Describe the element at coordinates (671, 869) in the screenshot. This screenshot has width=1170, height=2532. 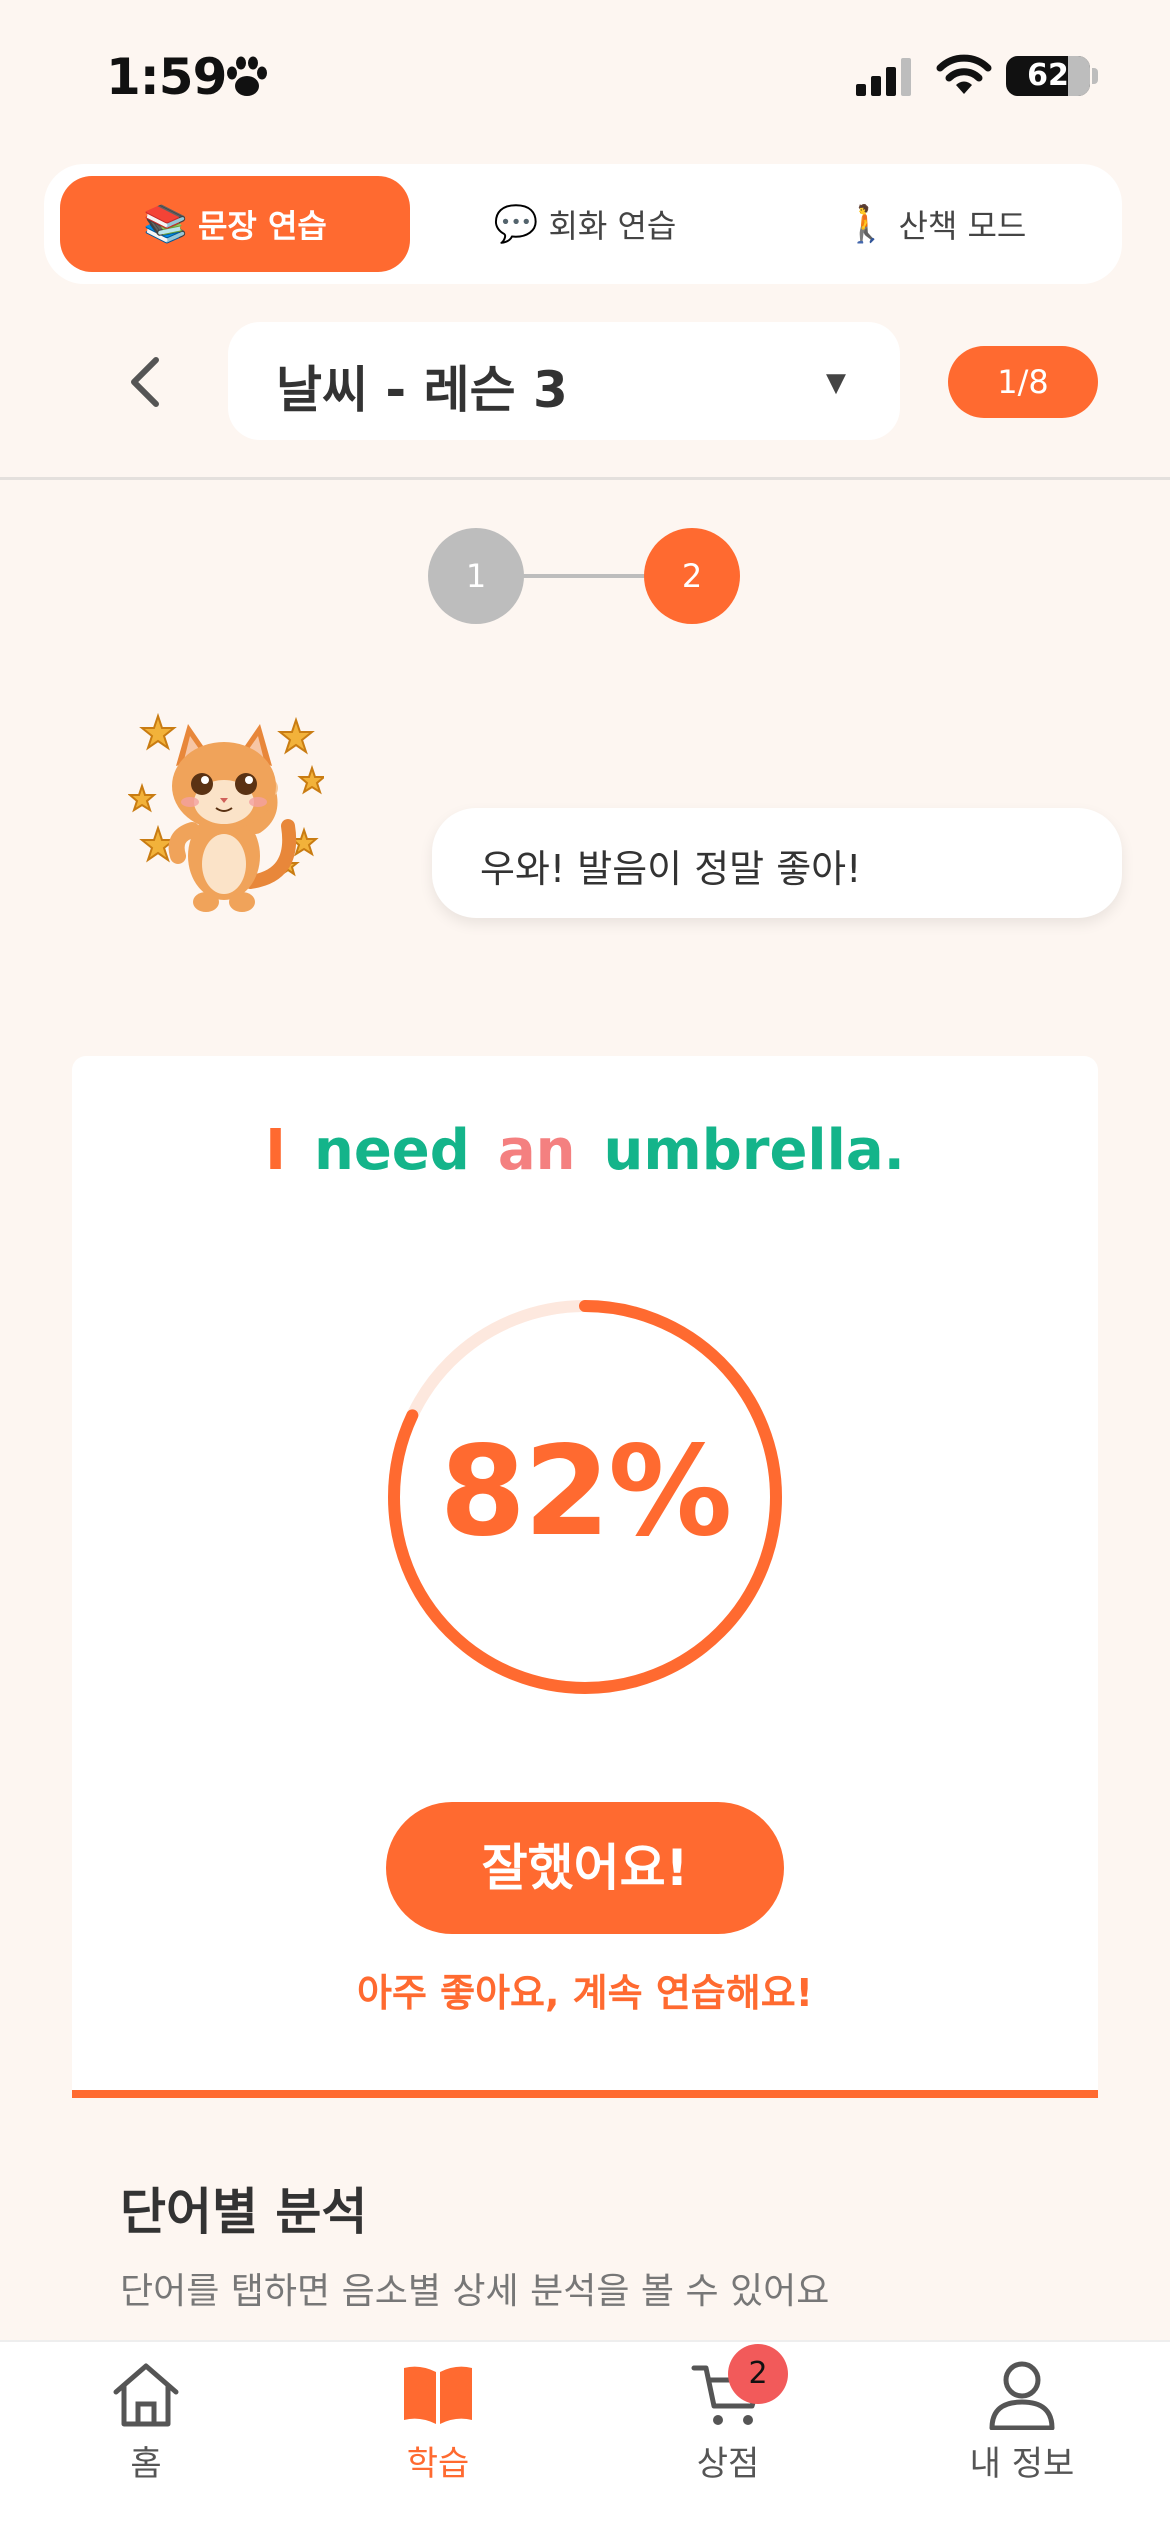
I see `speech-bubble-text: 우와! 발음이 정말 좋아!` at that location.